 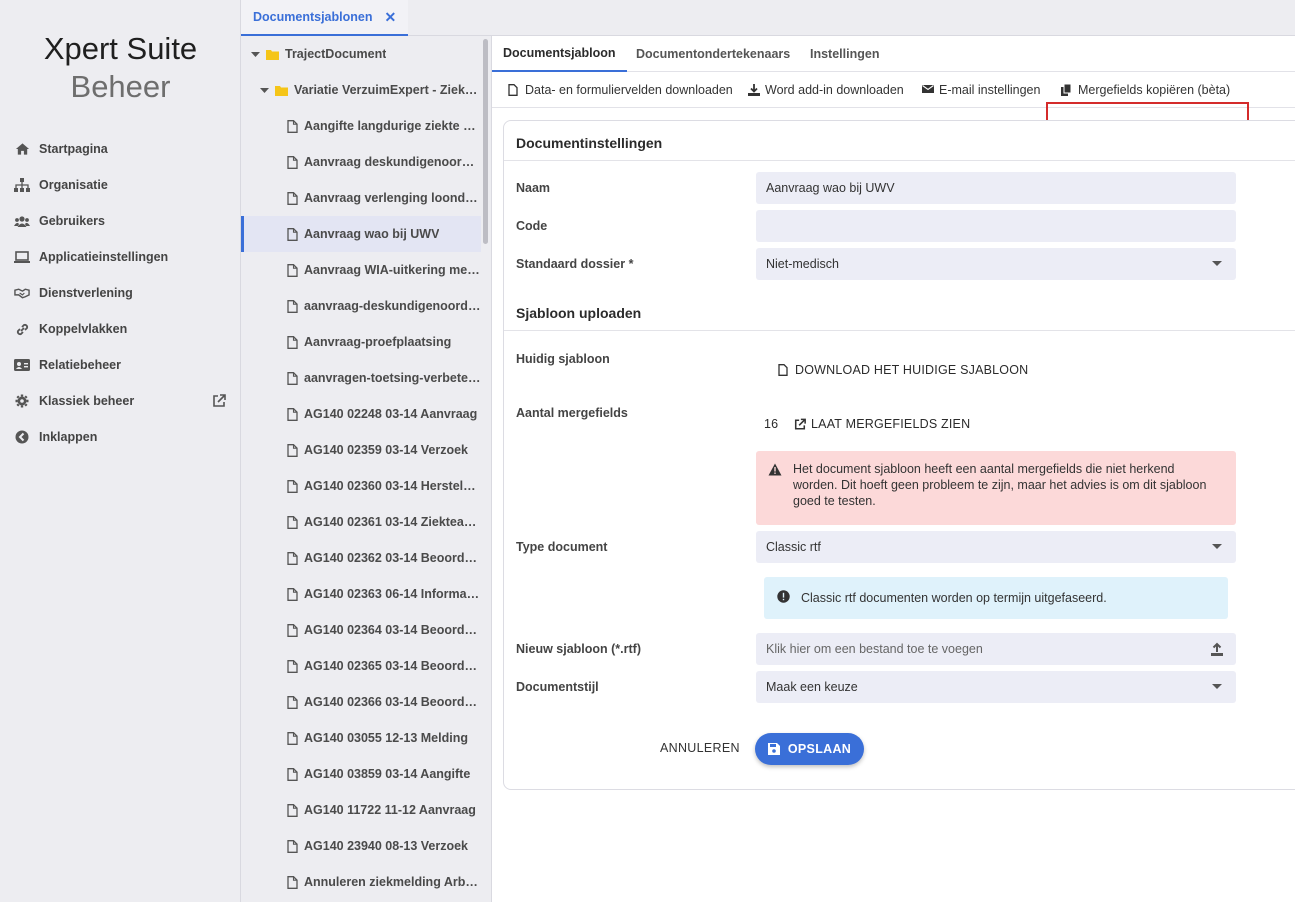 What do you see at coordinates (996, 687) in the screenshot?
I see `documentstijl-select: Maak een keuze` at bounding box center [996, 687].